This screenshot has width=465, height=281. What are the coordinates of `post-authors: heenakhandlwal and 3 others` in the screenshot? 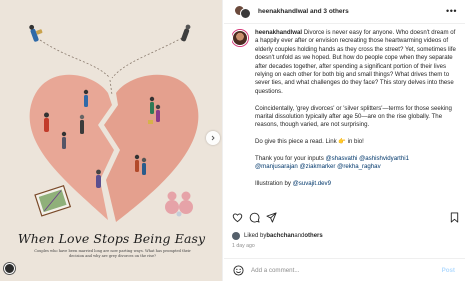 It's located at (303, 11).